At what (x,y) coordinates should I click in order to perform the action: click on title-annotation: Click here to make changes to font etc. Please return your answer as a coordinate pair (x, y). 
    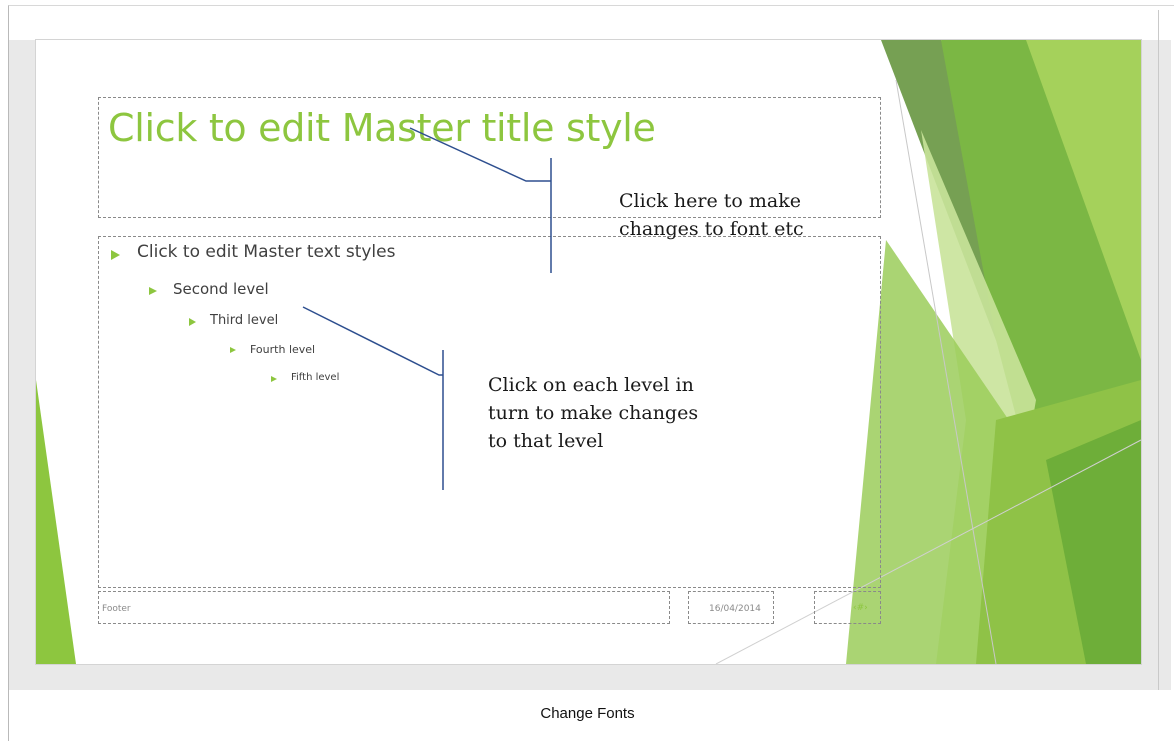
    Looking at the image, I should click on (711, 215).